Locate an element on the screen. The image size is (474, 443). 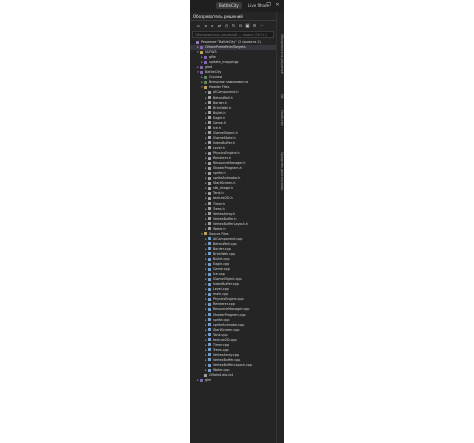
tree-item-label: StartScreen.cpp is located at coordinates (226, 329).